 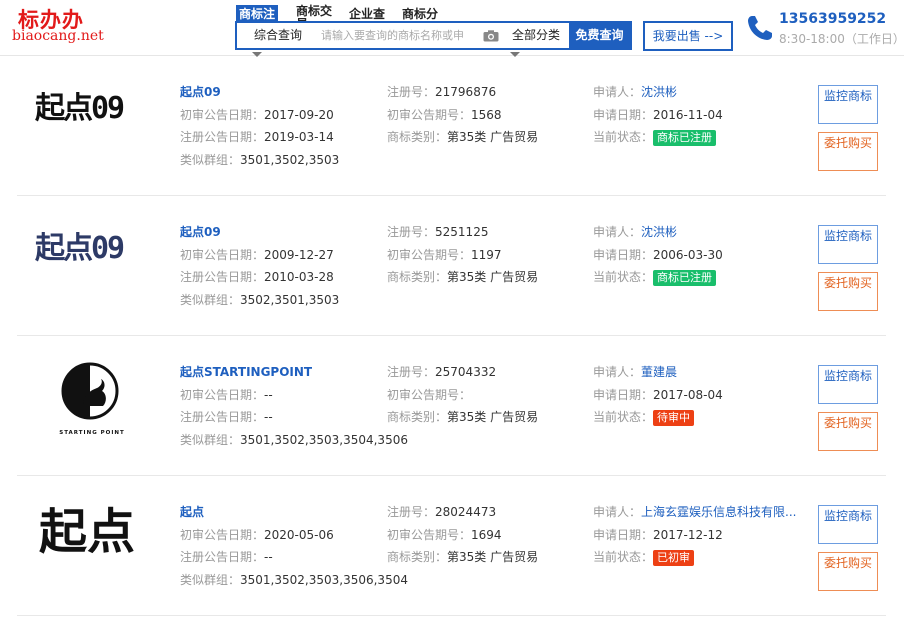 I want to click on col-applicant: 申请人：董建晨 申请日期：2017-08-04 当前状态： 待审中, so click(x=695, y=395).